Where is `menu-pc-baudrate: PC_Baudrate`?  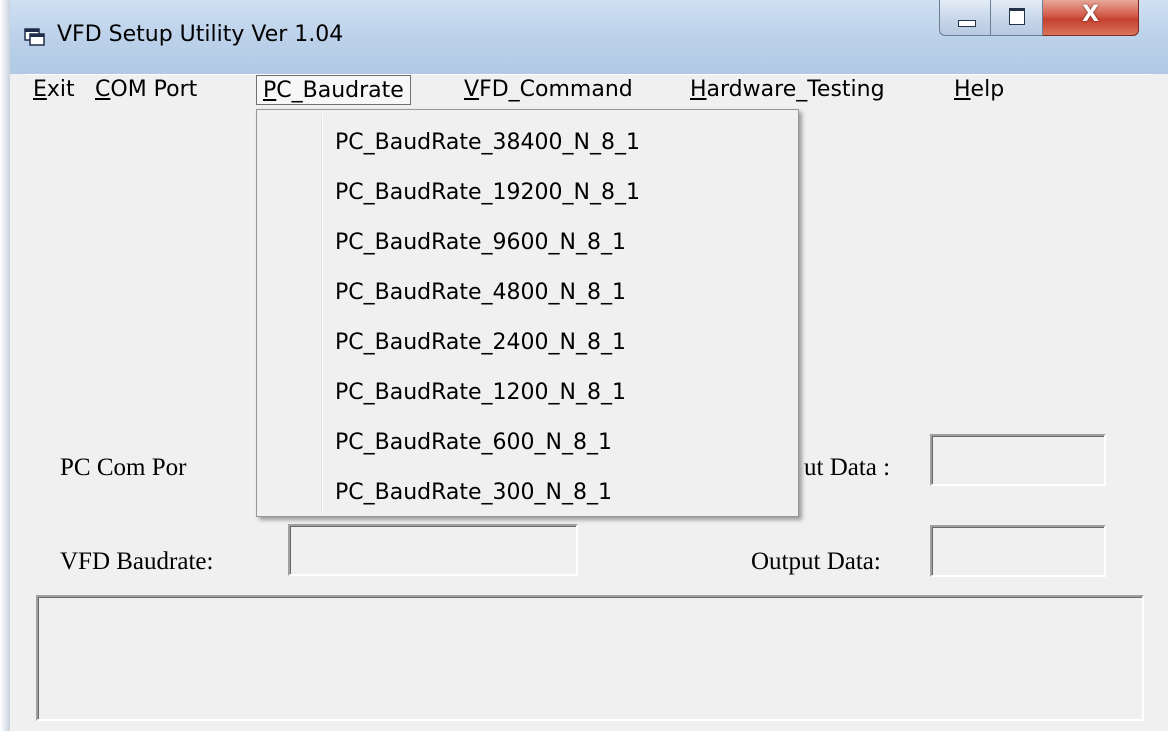 menu-pc-baudrate: PC_Baudrate is located at coordinates (333, 90).